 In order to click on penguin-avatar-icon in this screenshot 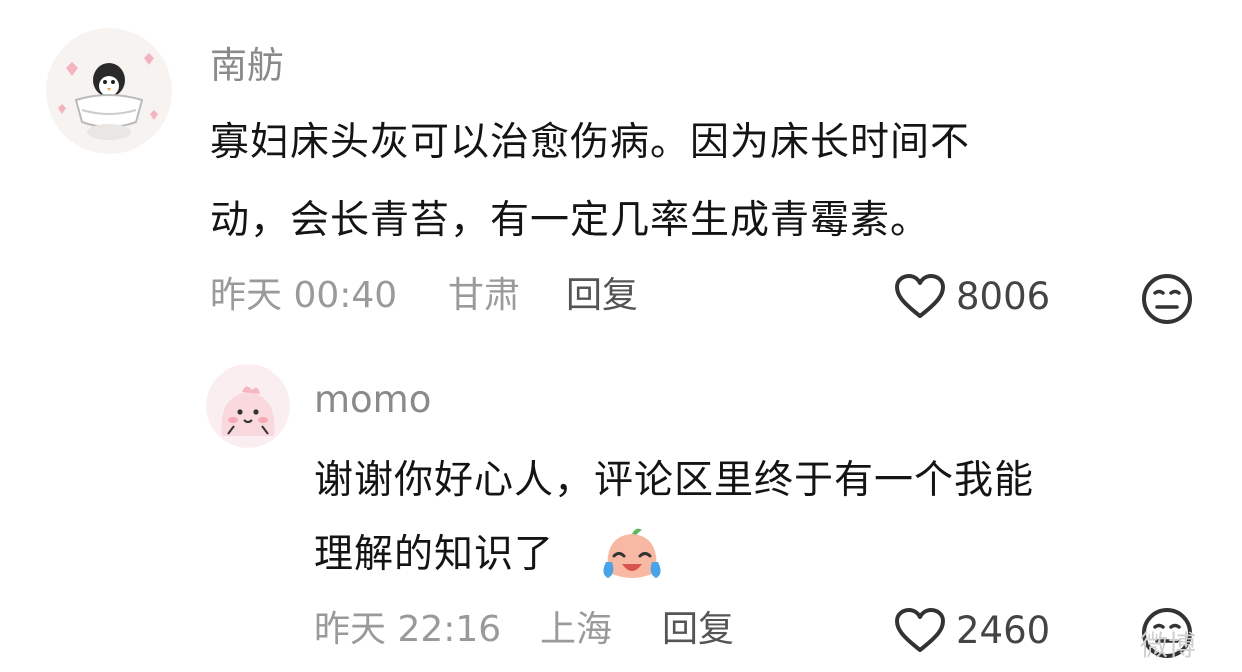, I will do `click(109, 91)`.